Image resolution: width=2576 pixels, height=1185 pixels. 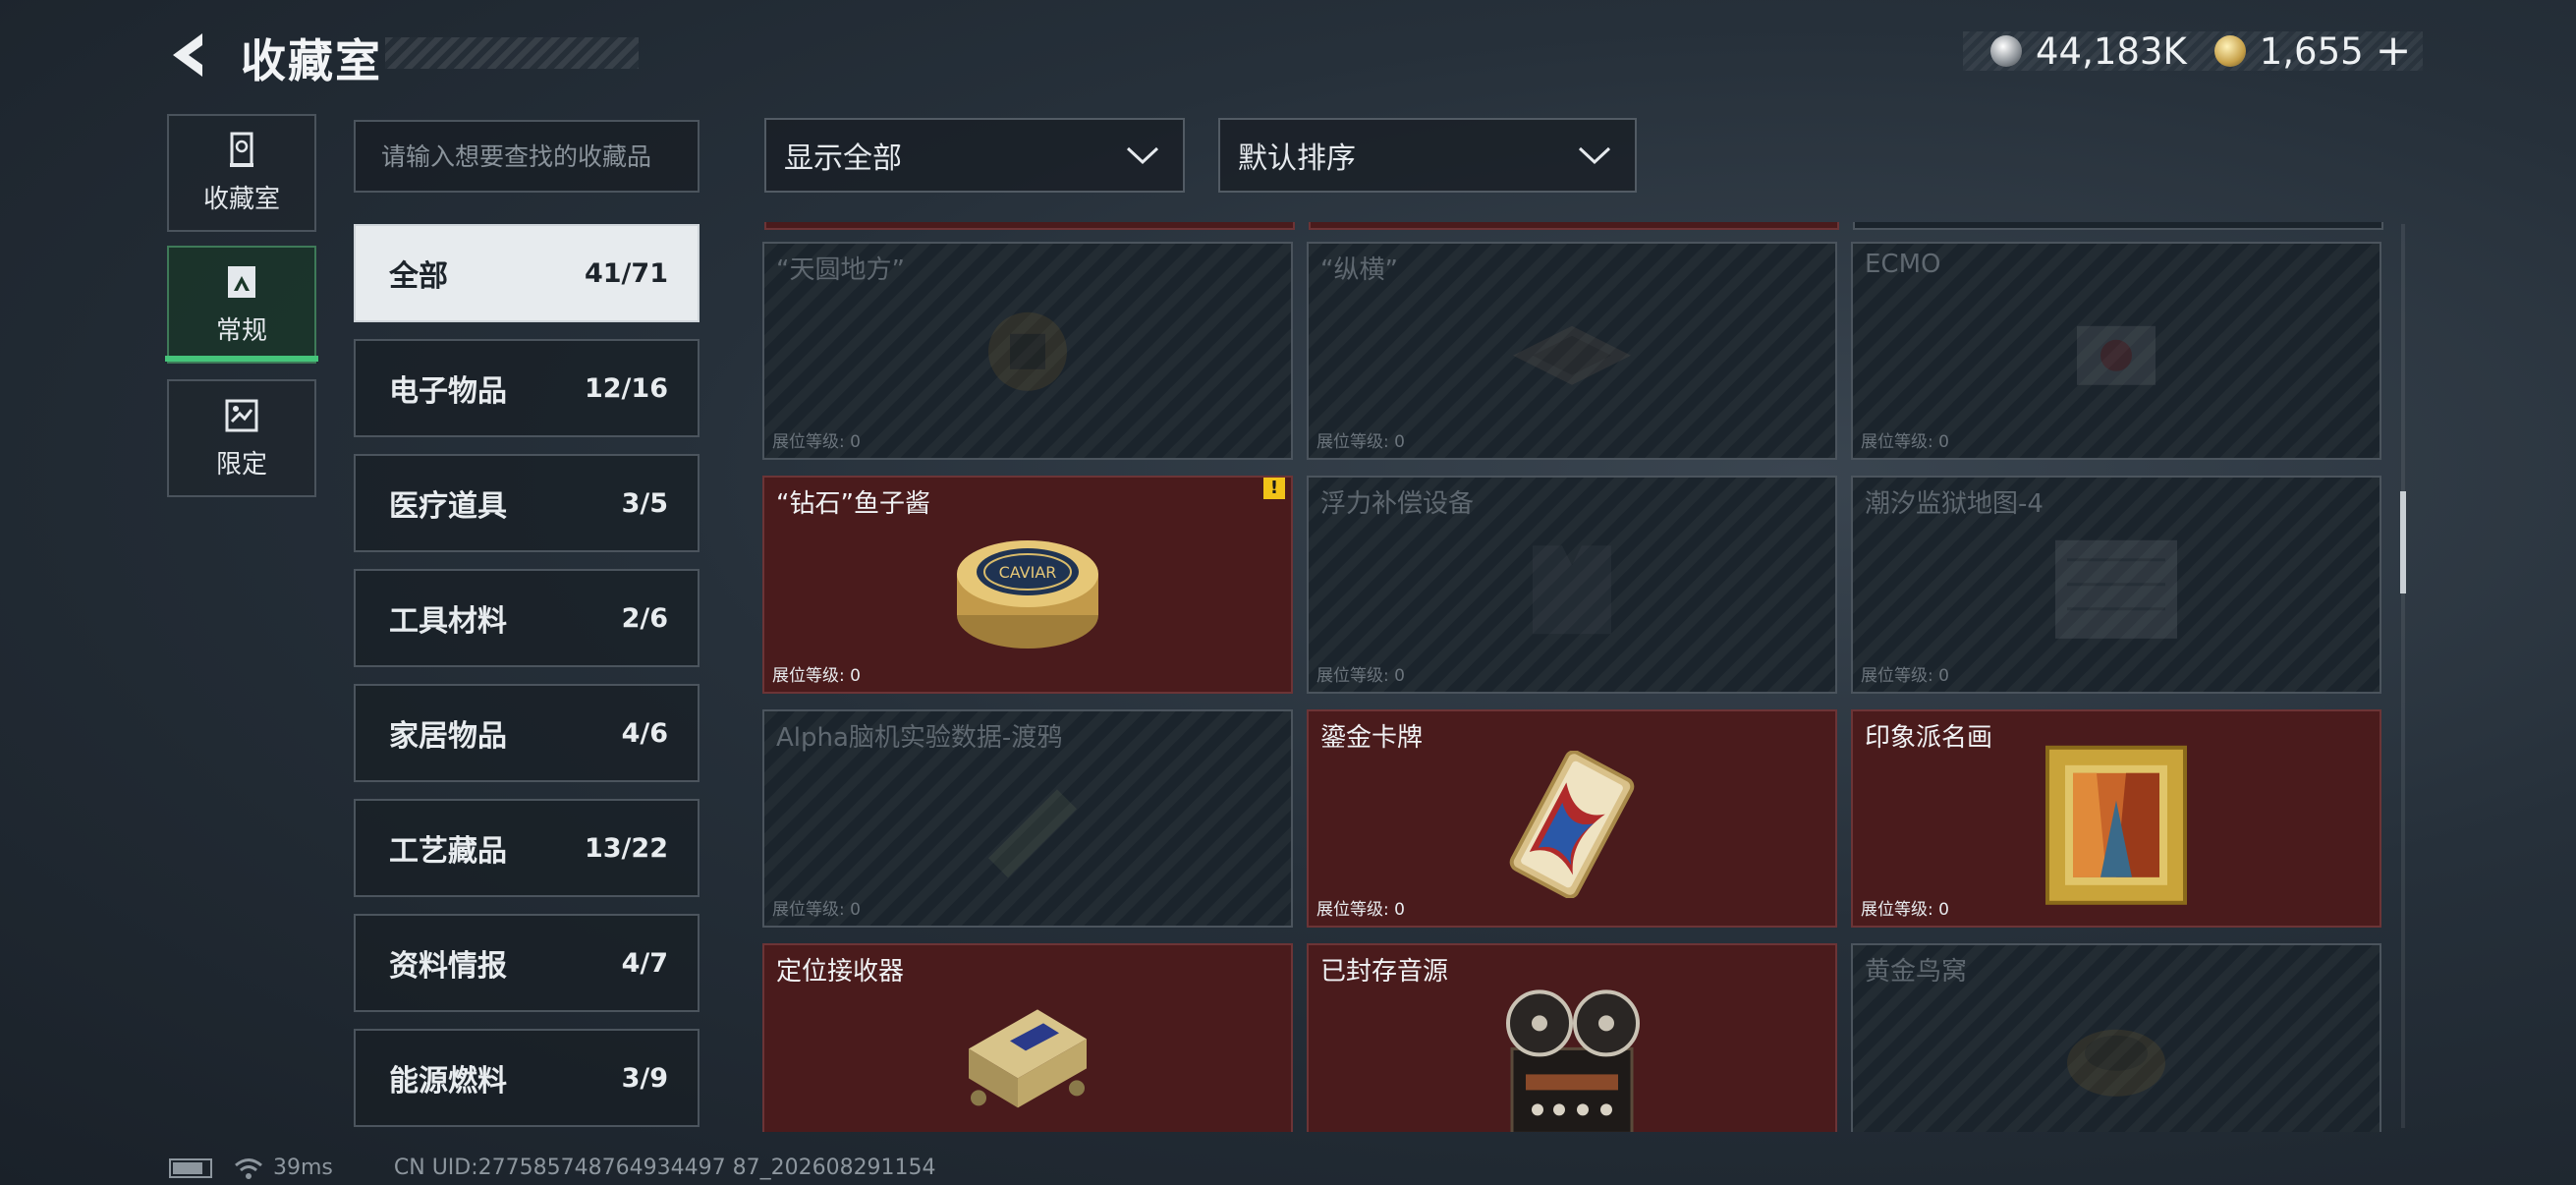 What do you see at coordinates (241, 199) in the screenshot?
I see `nav-label: 收藏室` at bounding box center [241, 199].